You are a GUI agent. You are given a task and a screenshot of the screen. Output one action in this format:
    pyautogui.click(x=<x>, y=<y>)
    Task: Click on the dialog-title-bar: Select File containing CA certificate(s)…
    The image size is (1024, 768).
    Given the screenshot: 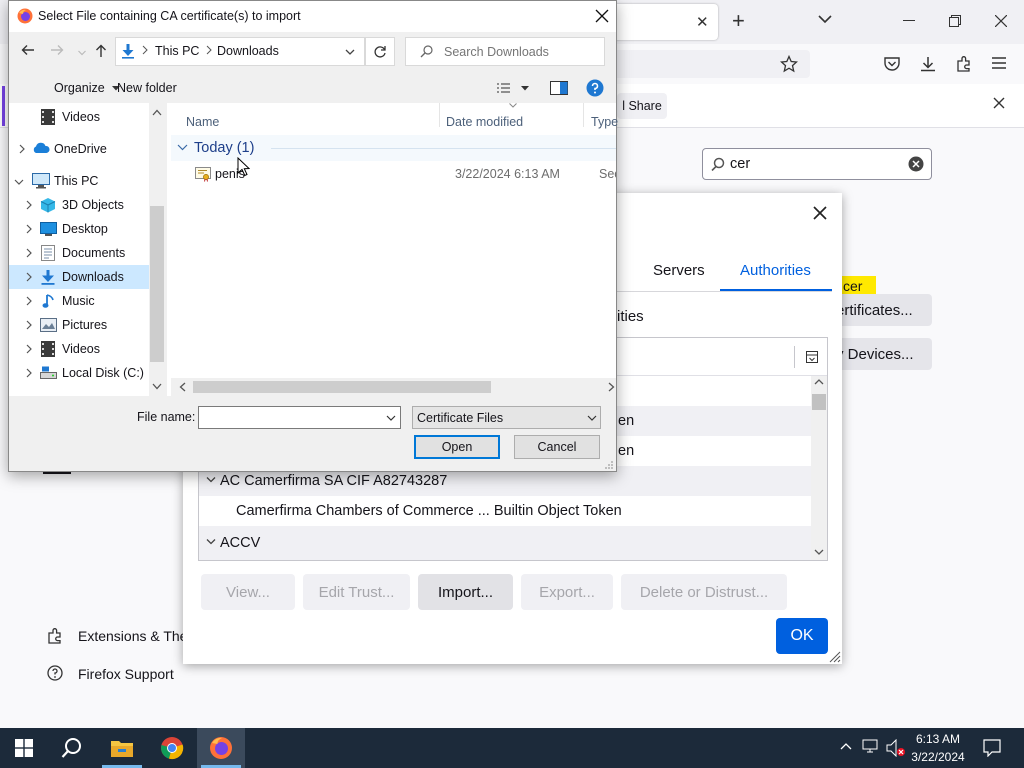 What is the action you would take?
    pyautogui.click(x=312, y=16)
    